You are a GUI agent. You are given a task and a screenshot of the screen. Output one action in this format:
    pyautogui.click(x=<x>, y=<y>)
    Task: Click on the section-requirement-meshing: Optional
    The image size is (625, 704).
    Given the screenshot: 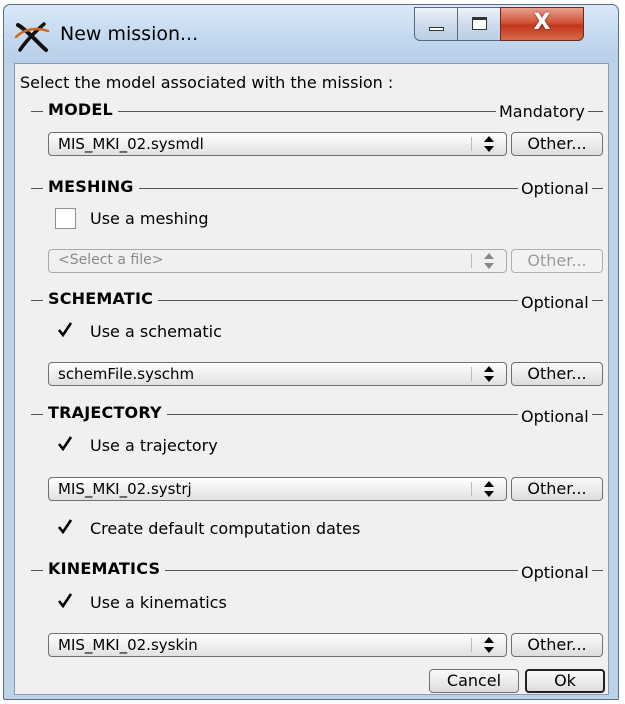 What is the action you would take?
    pyautogui.click(x=555, y=188)
    